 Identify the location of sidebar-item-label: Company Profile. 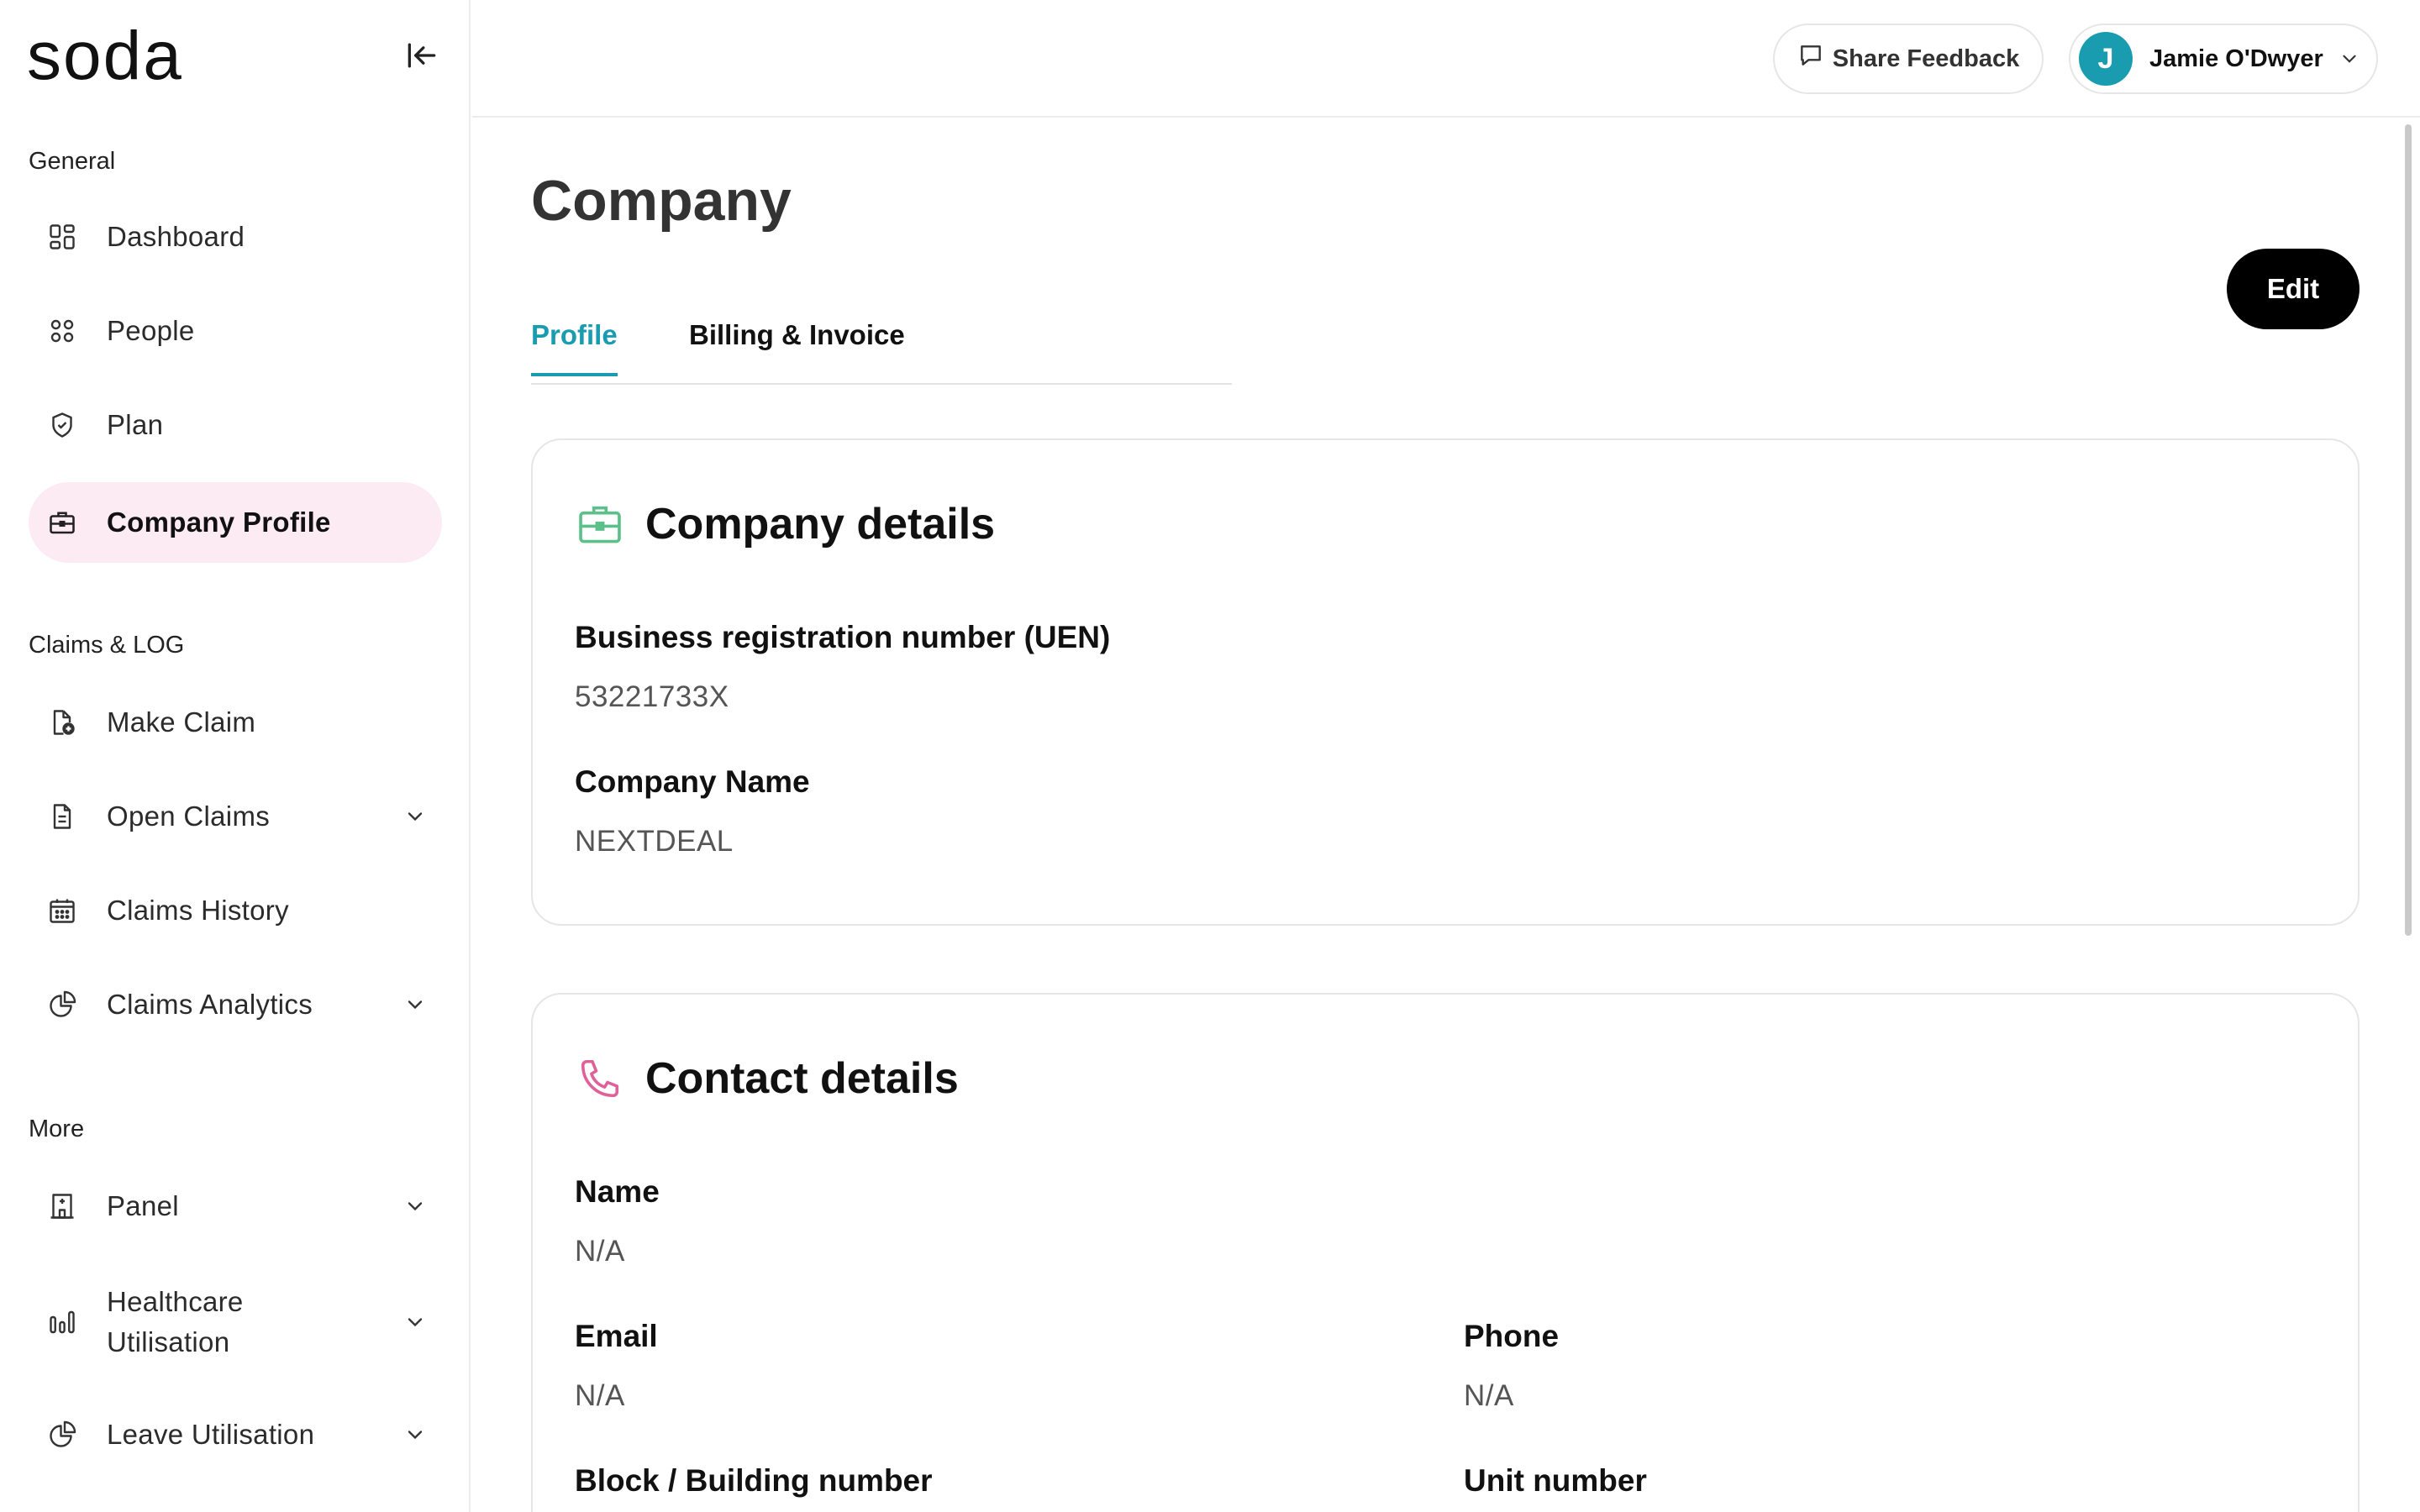
(219, 522).